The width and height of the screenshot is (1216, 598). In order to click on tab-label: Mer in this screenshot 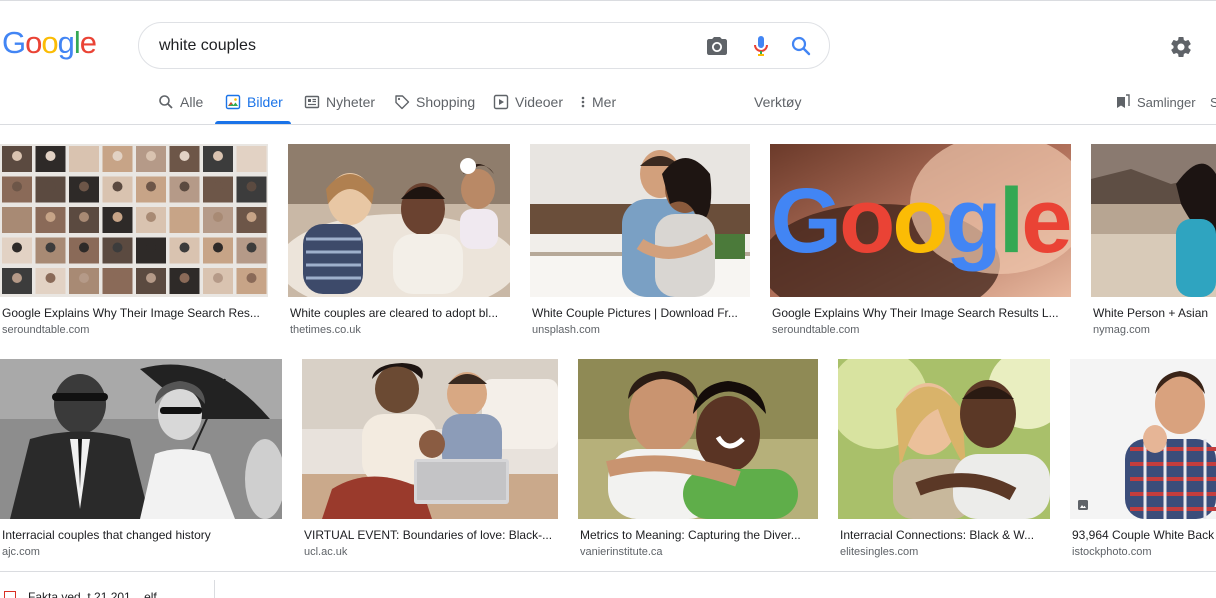, I will do `click(604, 102)`.